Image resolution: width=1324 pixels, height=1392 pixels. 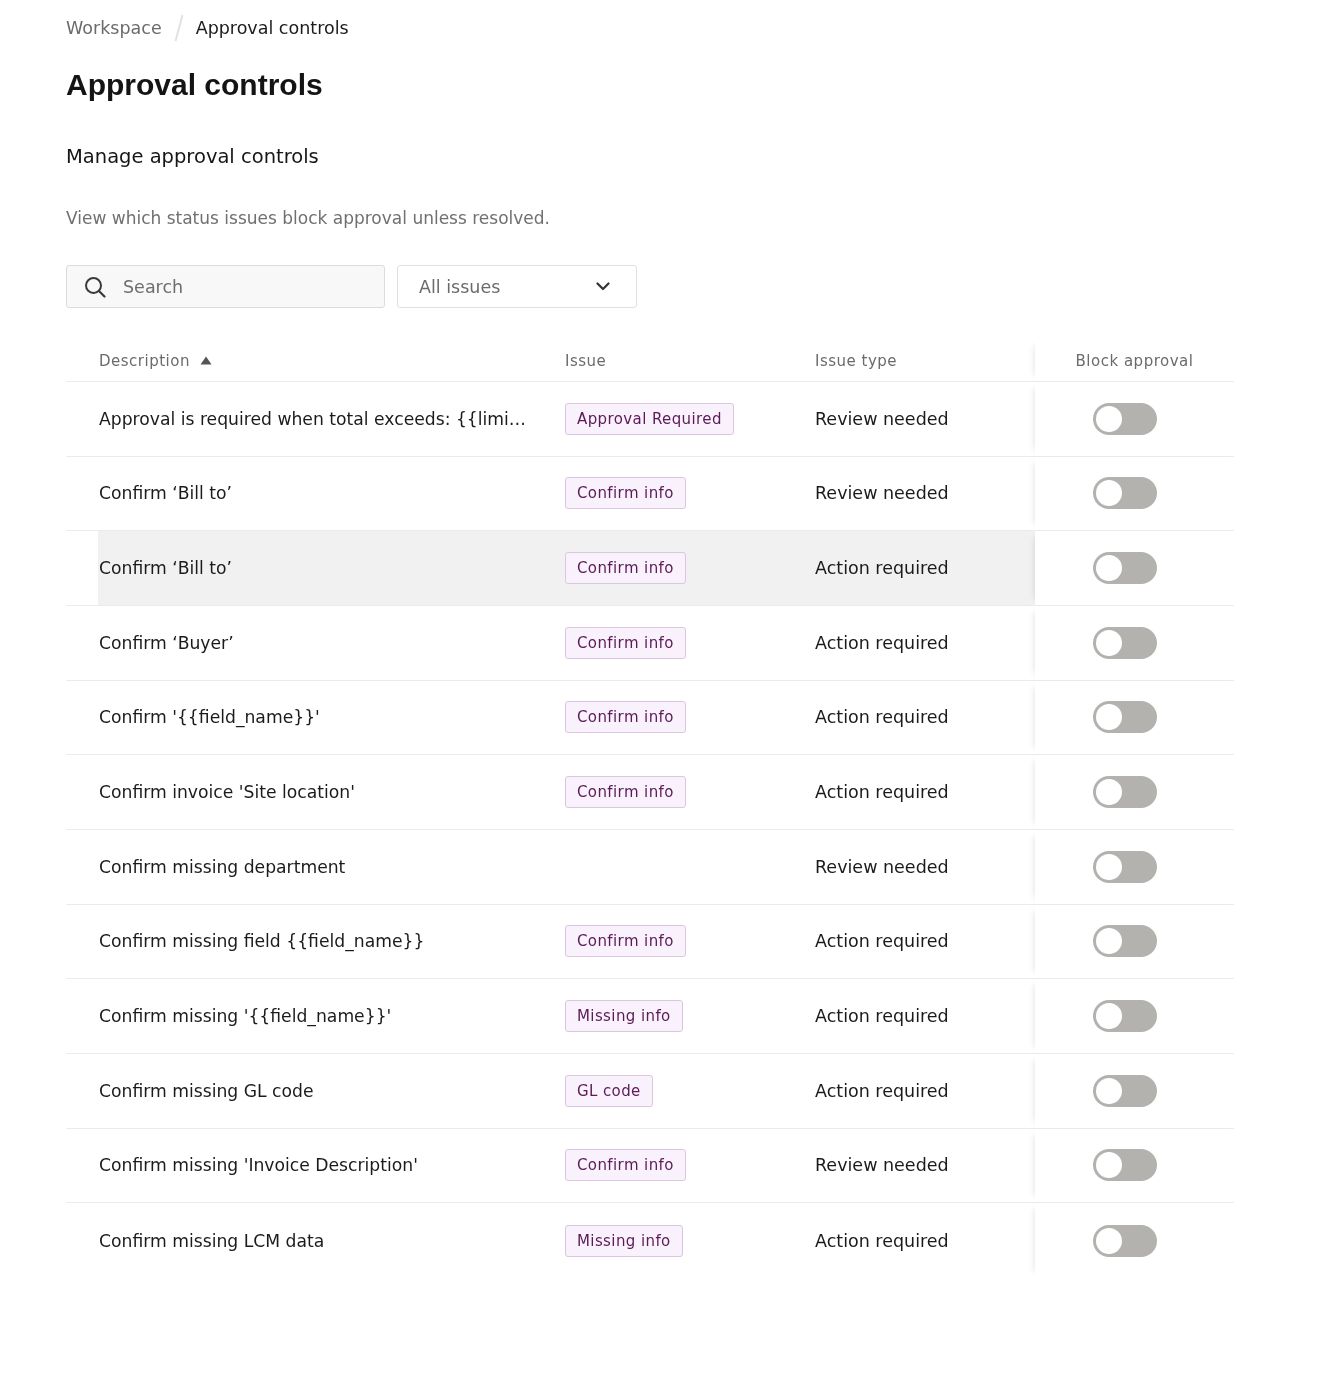 I want to click on issue-description: Confirm missing '{{field_name}}', so click(x=245, y=1016).